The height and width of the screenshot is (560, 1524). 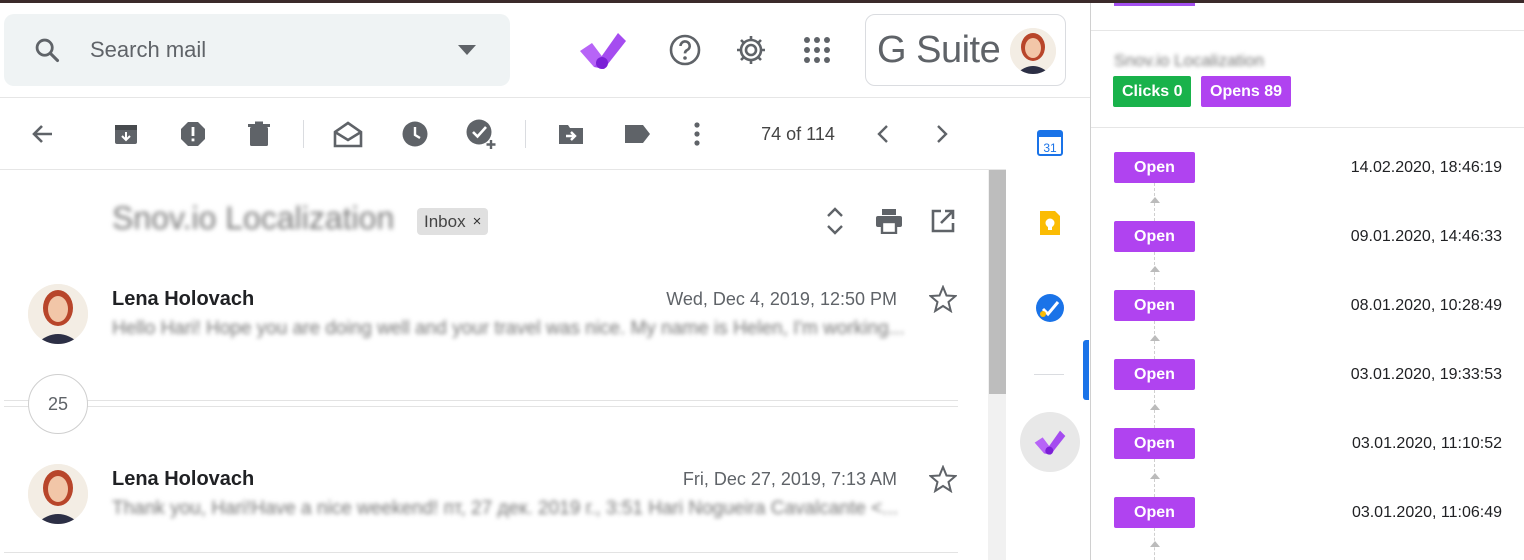 What do you see at coordinates (58, 404) in the screenshot?
I see `collapsed-messages-count: 25` at bounding box center [58, 404].